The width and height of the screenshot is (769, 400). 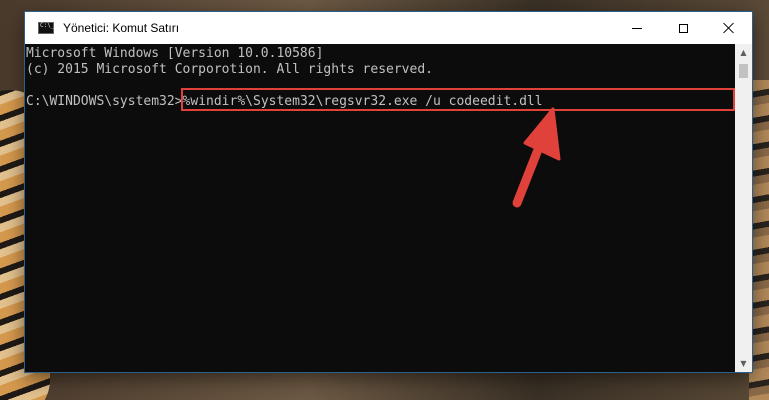 I want to click on maximize-icon, so click(x=683, y=28).